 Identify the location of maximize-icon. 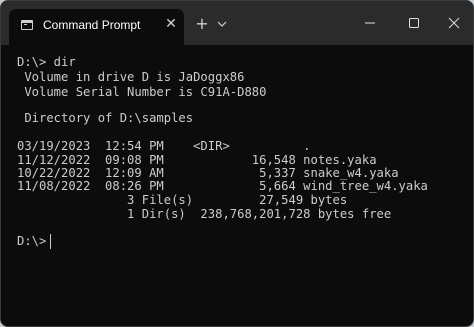
(414, 23).